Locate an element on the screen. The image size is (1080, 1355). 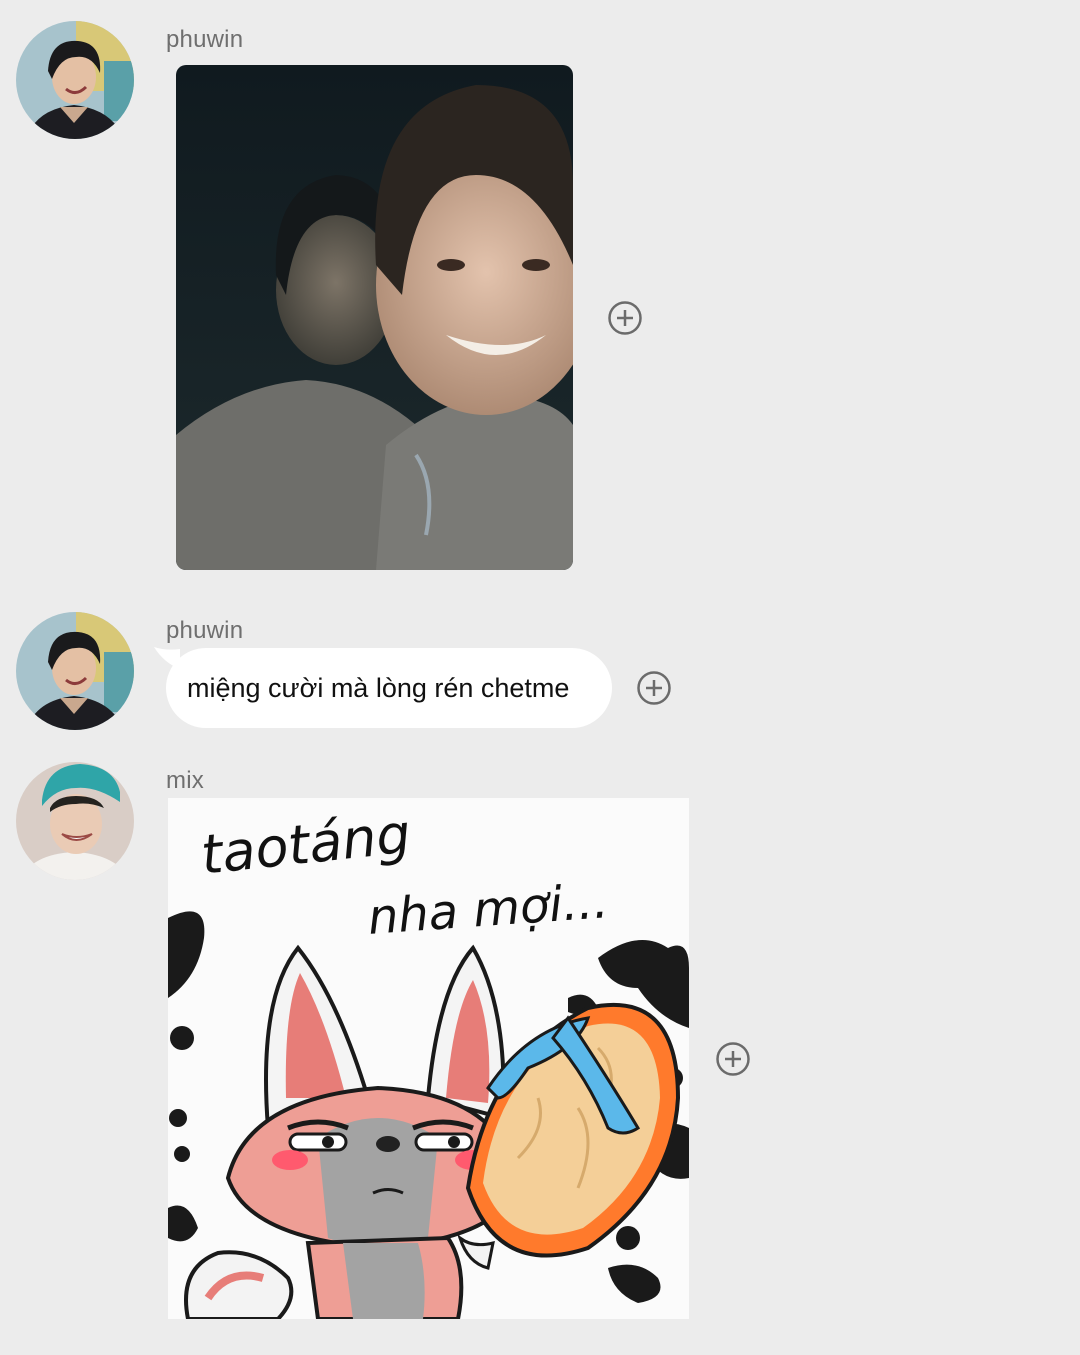
sender-name: mix is located at coordinates (185, 780).